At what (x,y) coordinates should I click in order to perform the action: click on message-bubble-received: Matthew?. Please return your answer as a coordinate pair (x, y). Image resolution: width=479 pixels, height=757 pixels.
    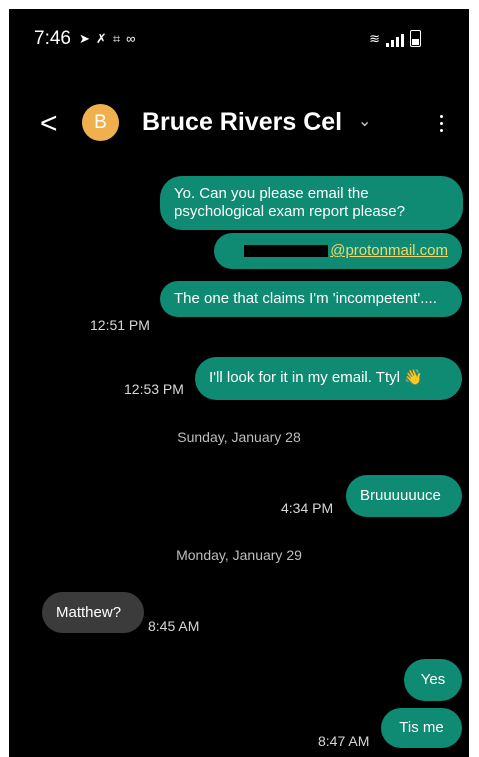
    Looking at the image, I should click on (93, 612).